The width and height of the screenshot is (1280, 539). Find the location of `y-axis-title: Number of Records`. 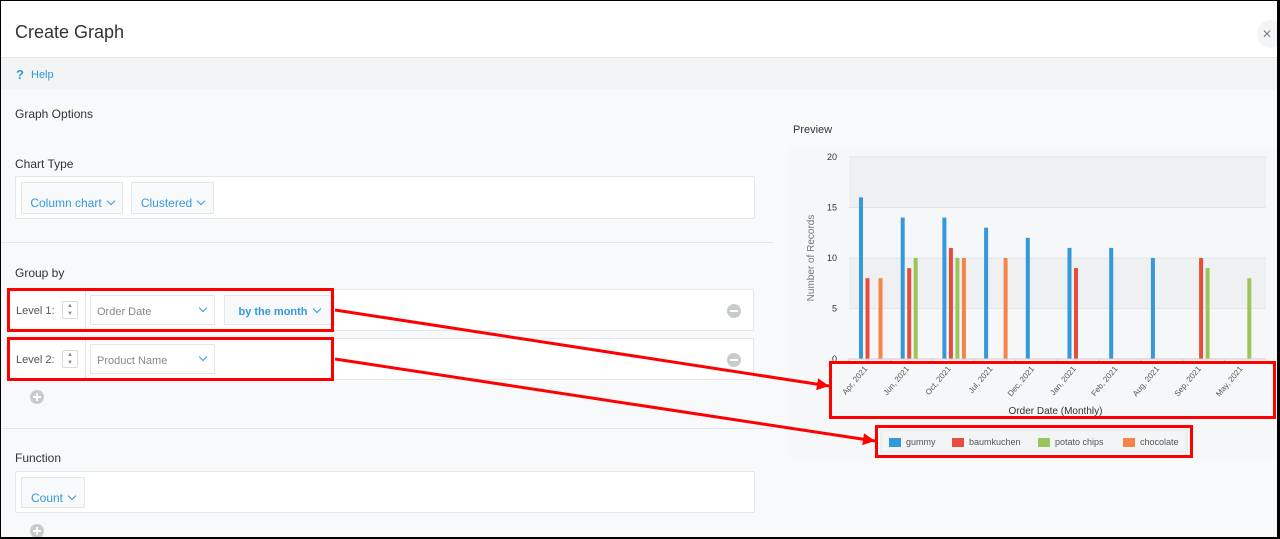

y-axis-title: Number of Records is located at coordinates (811, 258).